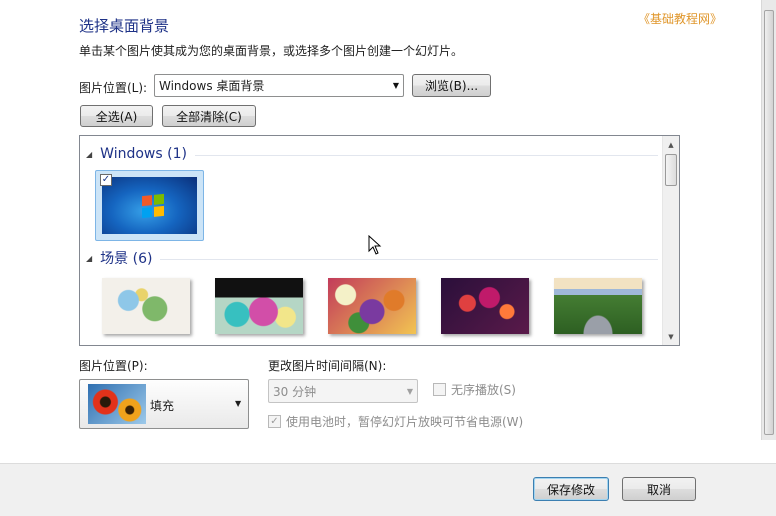 Image resolution: width=776 pixels, height=516 pixels. What do you see at coordinates (113, 366) in the screenshot?
I see `position-label: 图片位置(P):` at bounding box center [113, 366].